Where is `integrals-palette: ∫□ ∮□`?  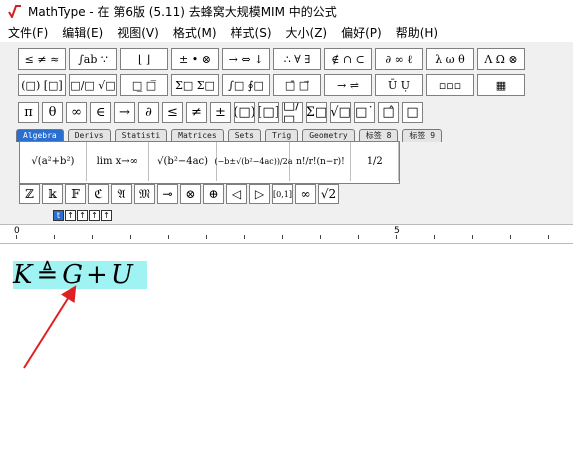 integrals-palette: ∫□ ∮□ is located at coordinates (246, 85).